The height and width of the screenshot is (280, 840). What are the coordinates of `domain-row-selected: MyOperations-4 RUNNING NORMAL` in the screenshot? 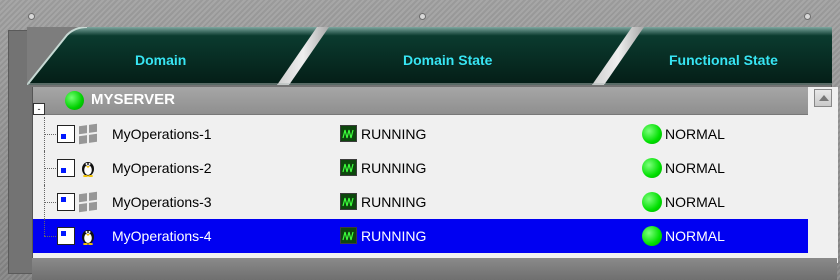 It's located at (420, 236).